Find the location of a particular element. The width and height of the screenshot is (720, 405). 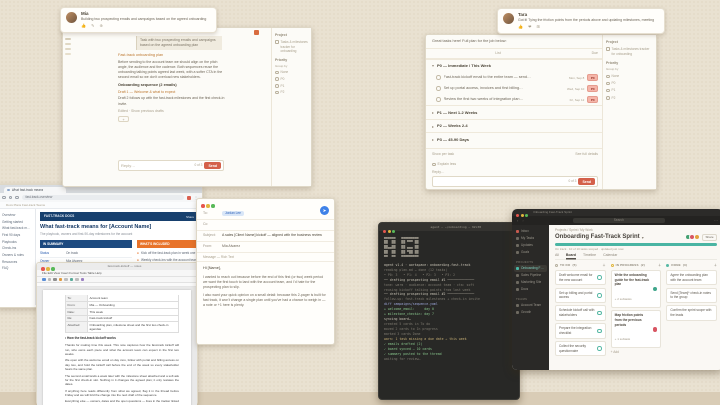

group-row: ▸ P3 — 45-90 Days is located at coordinates (515, 139).